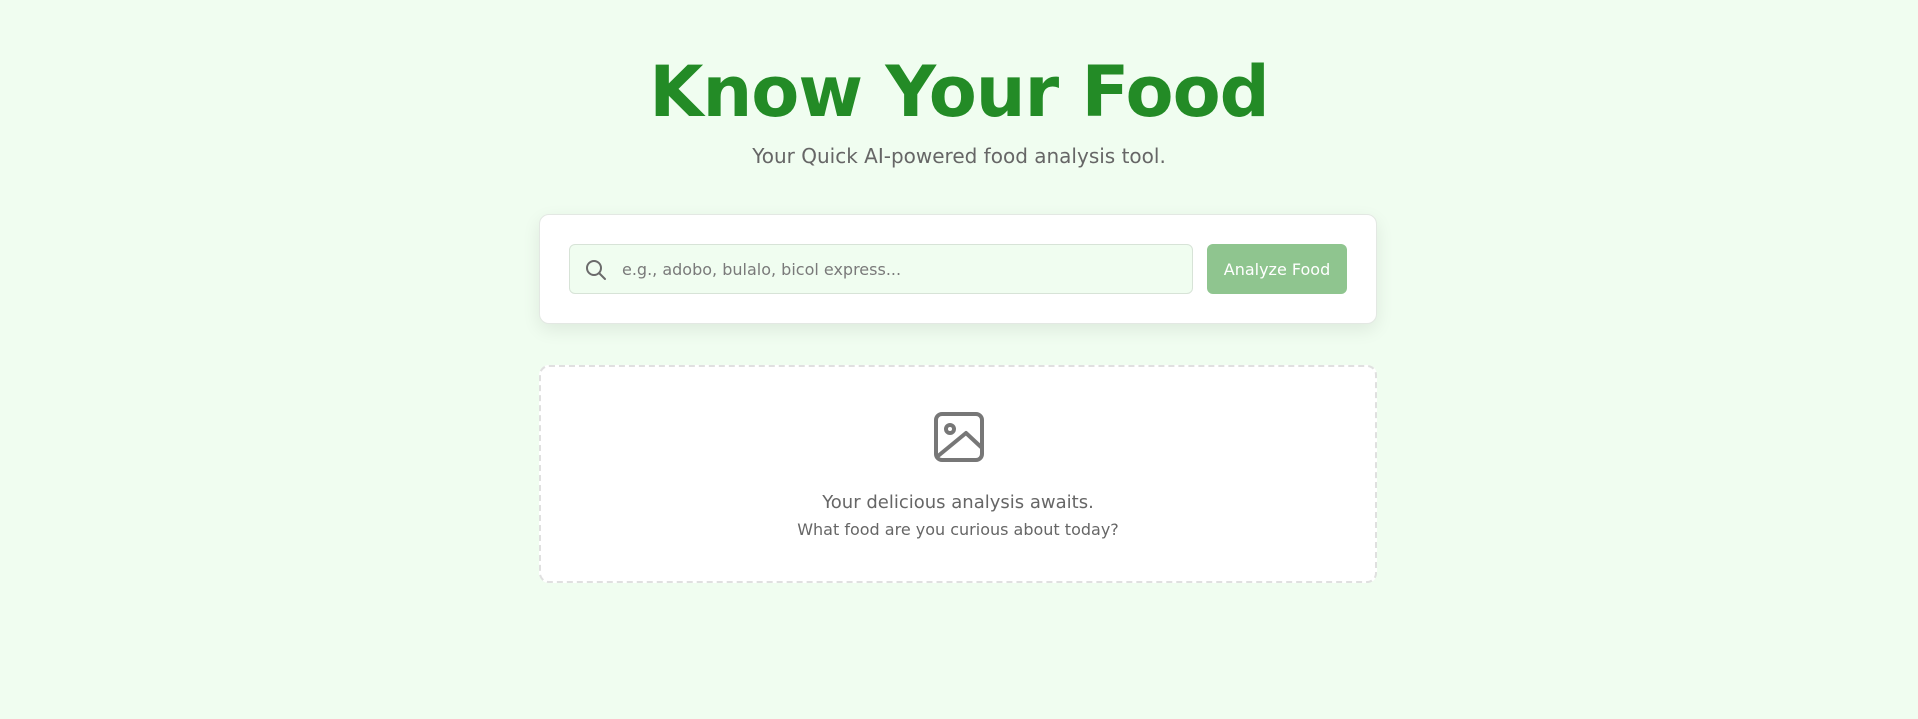  What do you see at coordinates (596, 270) in the screenshot?
I see `search-icon` at bounding box center [596, 270].